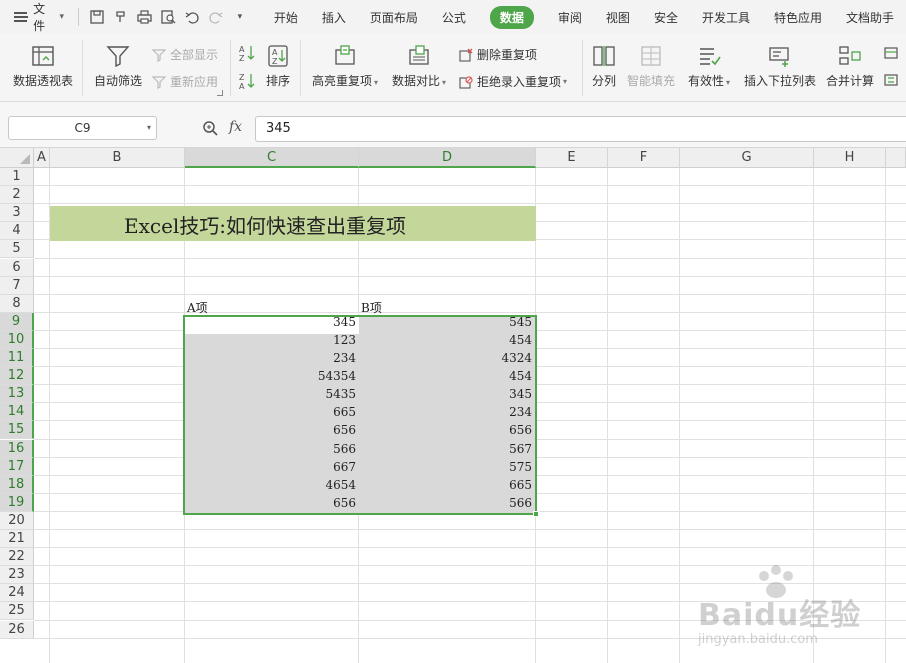  Describe the element at coordinates (265, 224) in the screenshot. I see `sheet-title: Excel技巧:如何快速查出重复项` at that location.